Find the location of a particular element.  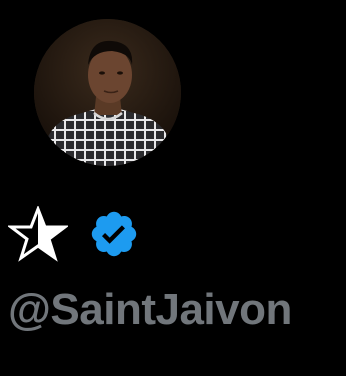

verified-badge-icon is located at coordinates (114, 234).